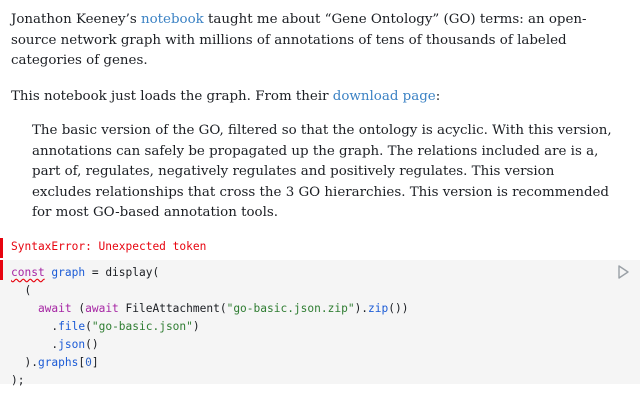  I want to click on graphs-property: graphs, so click(58, 362).